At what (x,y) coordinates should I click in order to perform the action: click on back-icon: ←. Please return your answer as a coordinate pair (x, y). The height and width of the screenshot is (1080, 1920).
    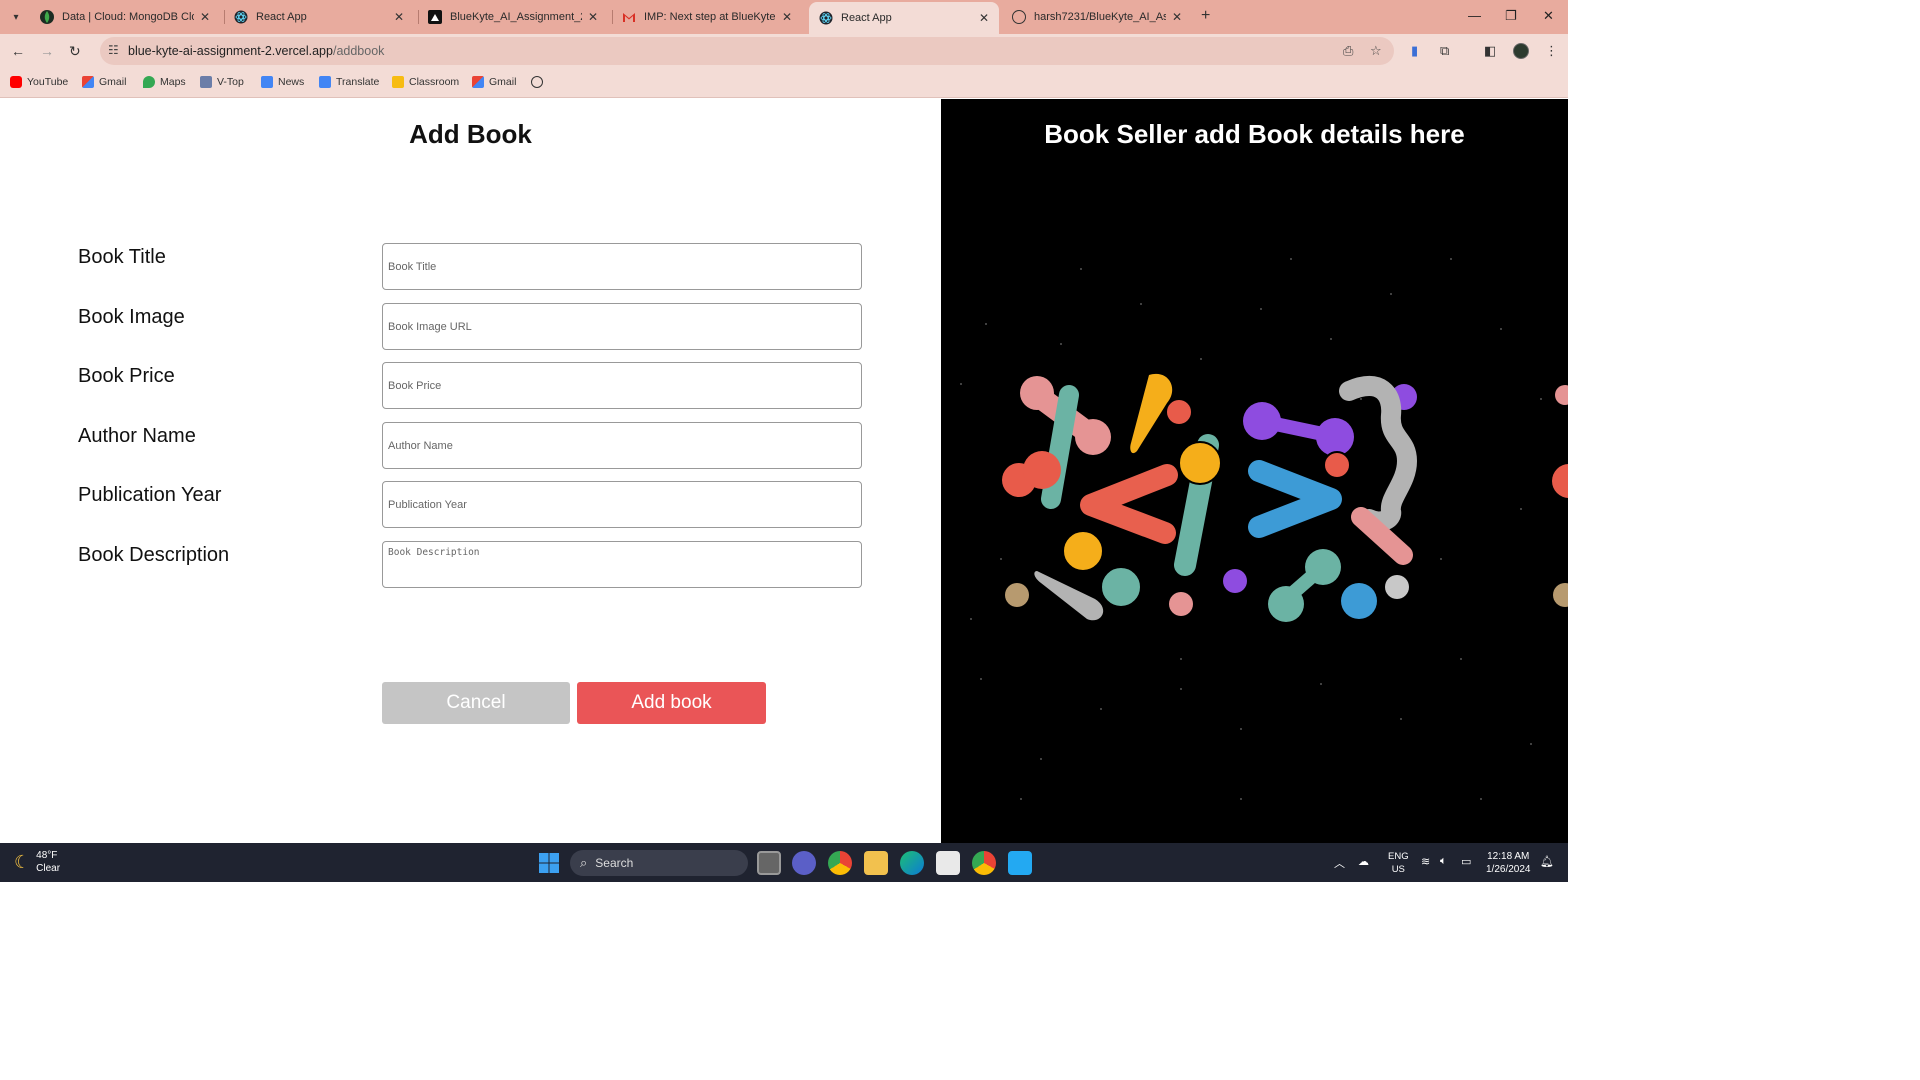
    Looking at the image, I should click on (18, 51).